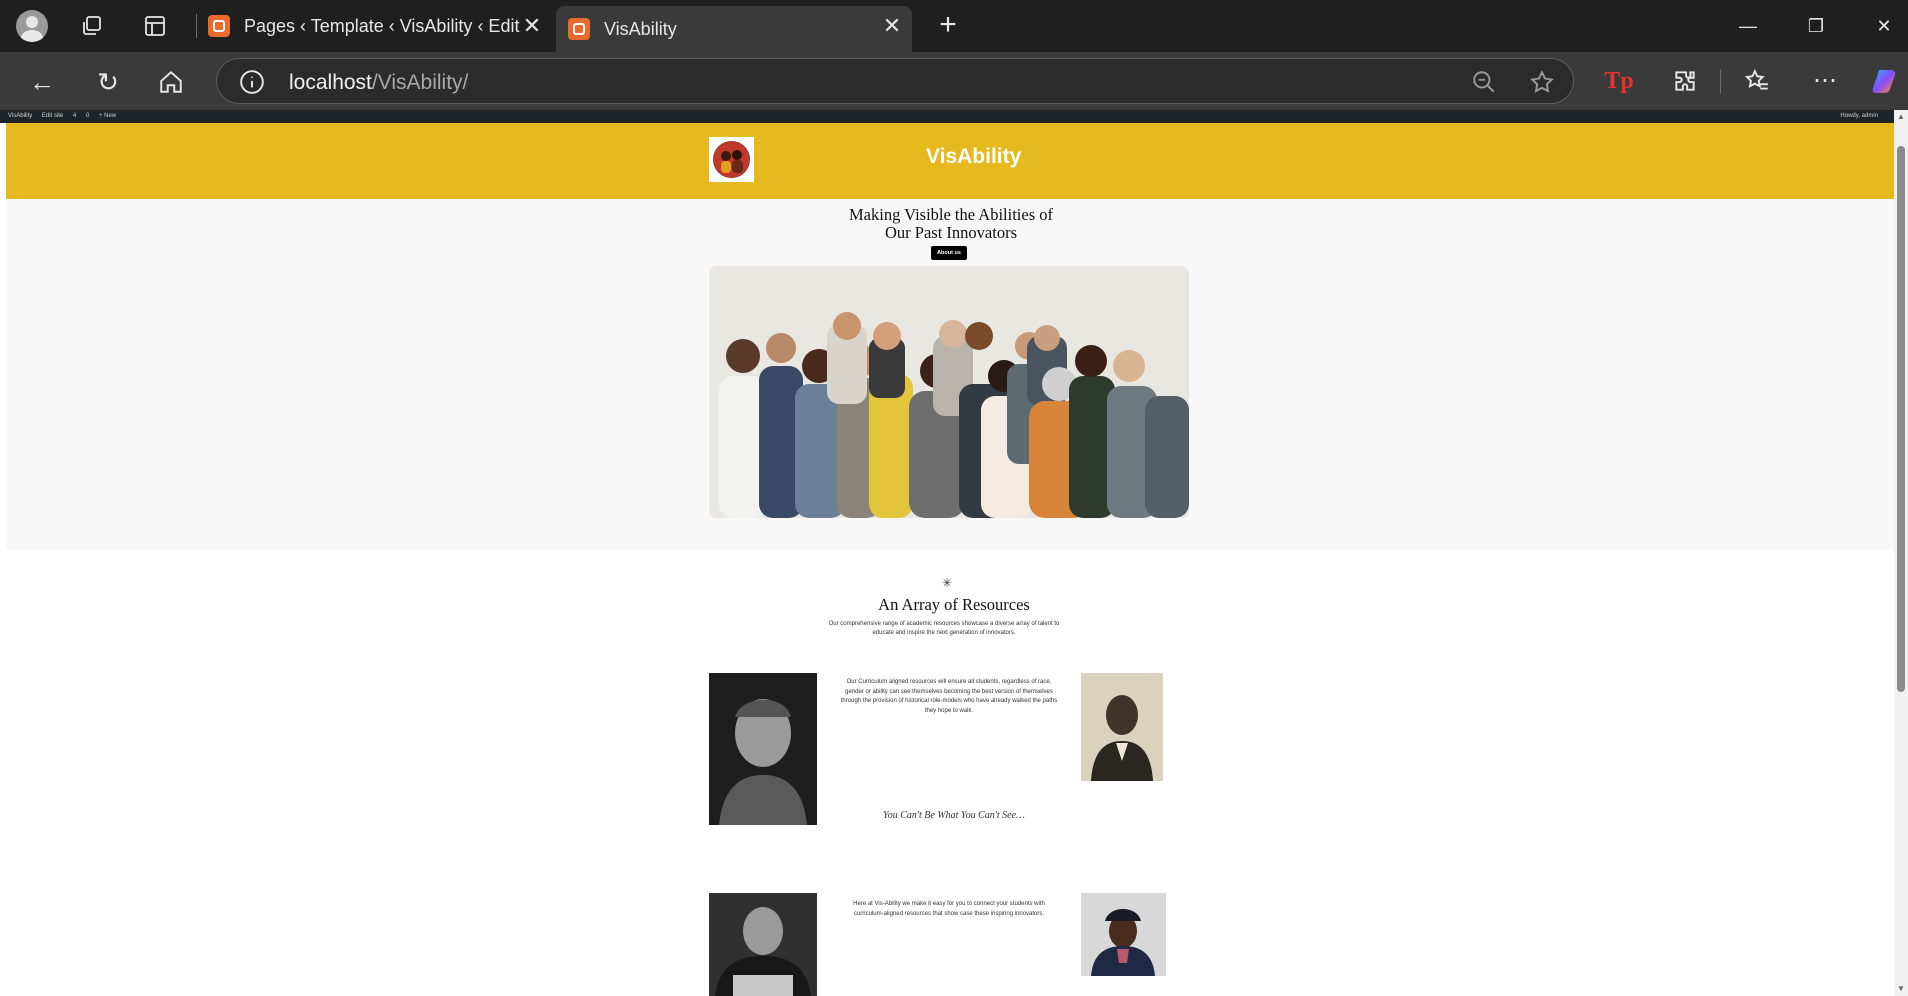 The width and height of the screenshot is (1908, 996). What do you see at coordinates (1720, 82) in the screenshot?
I see `toolbar-divider` at bounding box center [1720, 82].